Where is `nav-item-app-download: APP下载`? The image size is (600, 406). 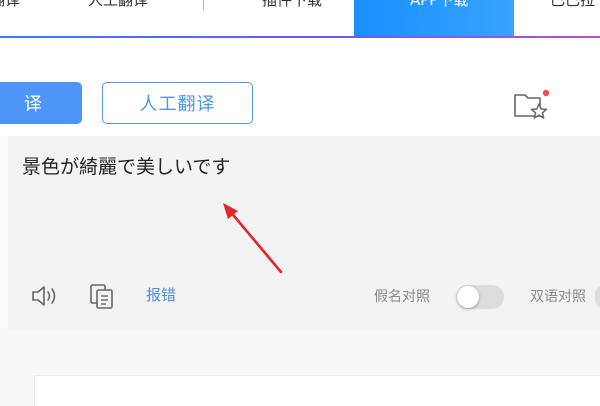
nav-item-app-download: APP下载 is located at coordinates (434, 18).